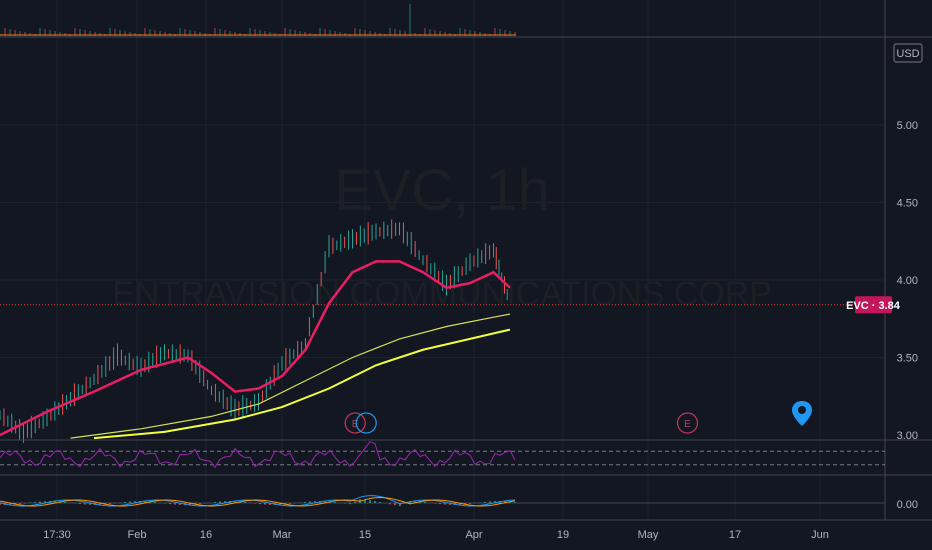  I want to click on time-tick: 17:30, so click(57, 535).